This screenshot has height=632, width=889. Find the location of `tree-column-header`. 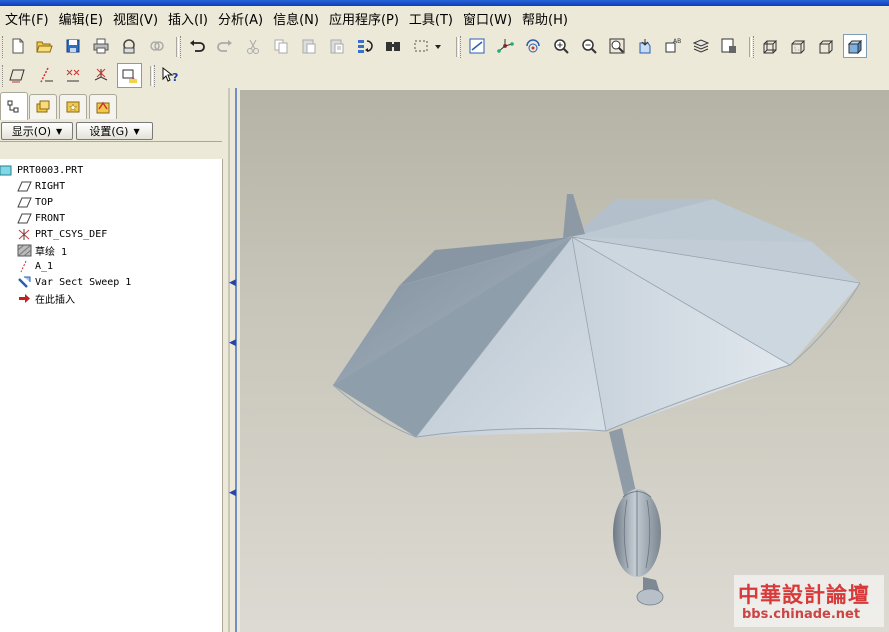

tree-column-header is located at coordinates (111, 150).